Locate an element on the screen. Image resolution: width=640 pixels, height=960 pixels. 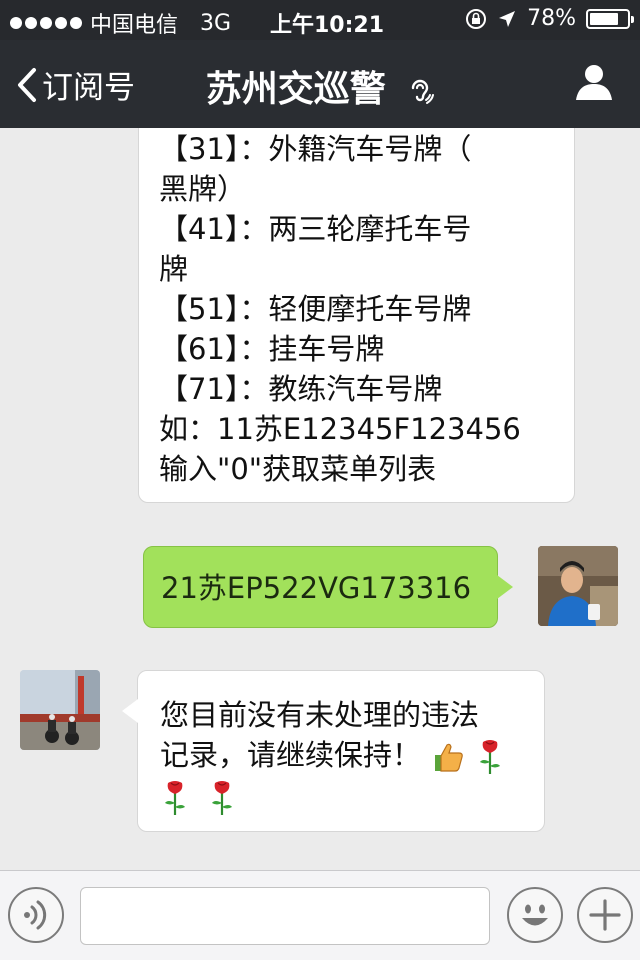
reply-line: 您目前没有未处理的违法 is located at coordinates (320, 715).